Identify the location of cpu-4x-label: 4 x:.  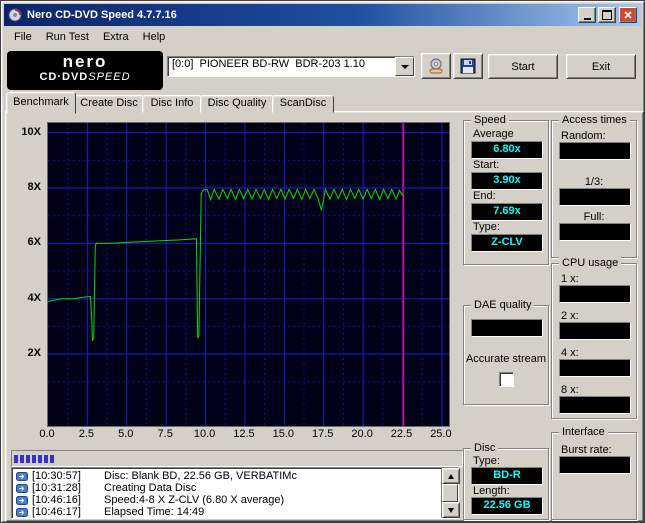
(570, 353).